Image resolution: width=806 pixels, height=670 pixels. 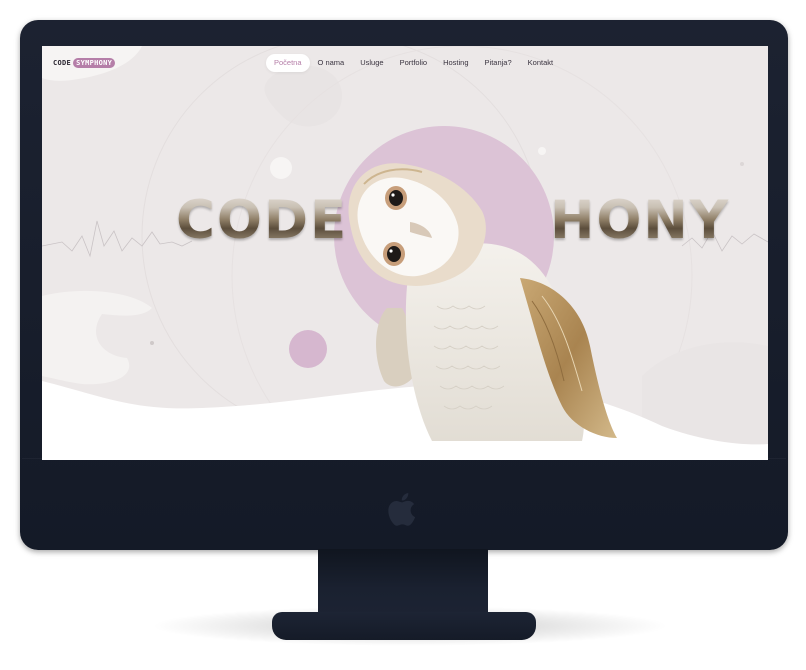 I want to click on owl-illustration, so click(x=482, y=302).